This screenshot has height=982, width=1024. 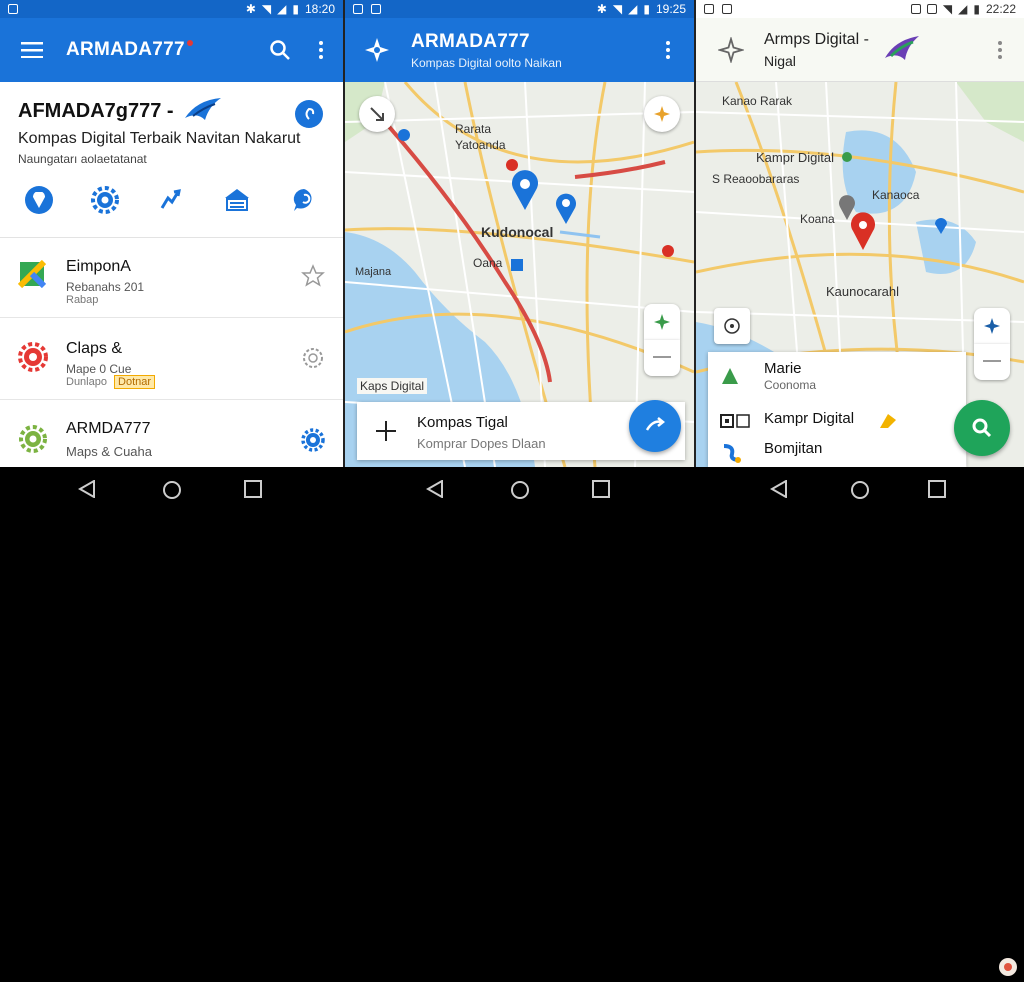 What do you see at coordinates (793, 448) in the screenshot?
I see `list-item-title: Bomjitan` at bounding box center [793, 448].